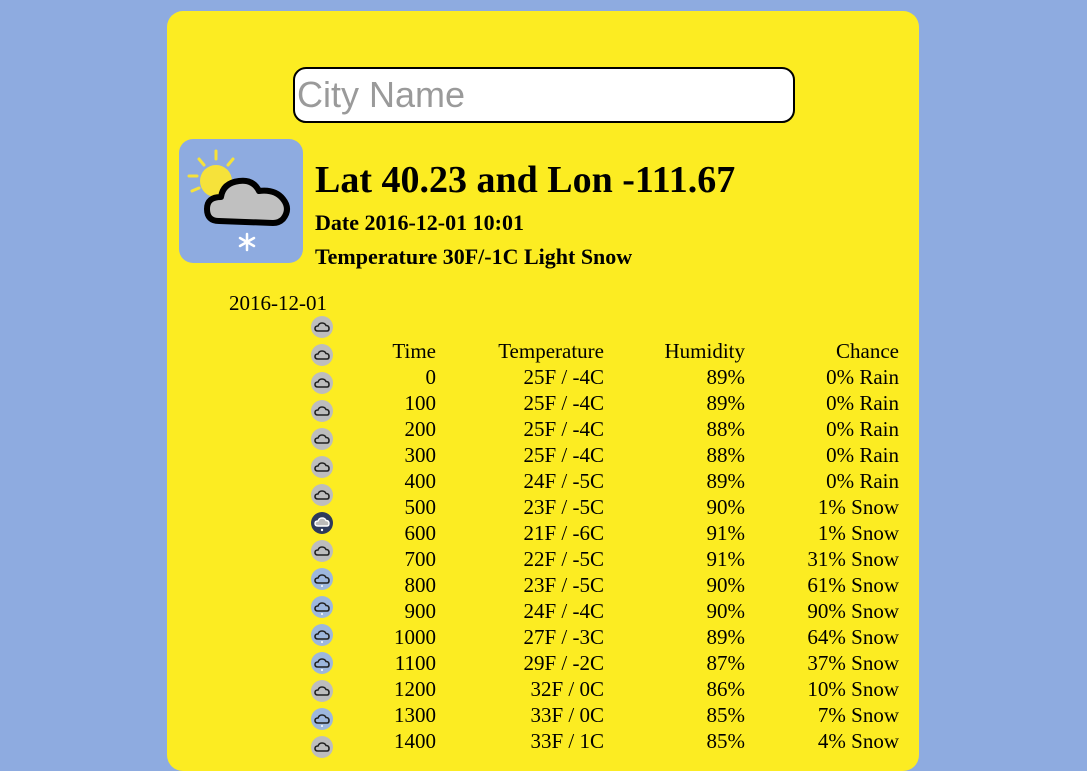 Image resolution: width=1087 pixels, height=771 pixels. I want to click on cell-chance: 37% Snow, so click(853, 663).